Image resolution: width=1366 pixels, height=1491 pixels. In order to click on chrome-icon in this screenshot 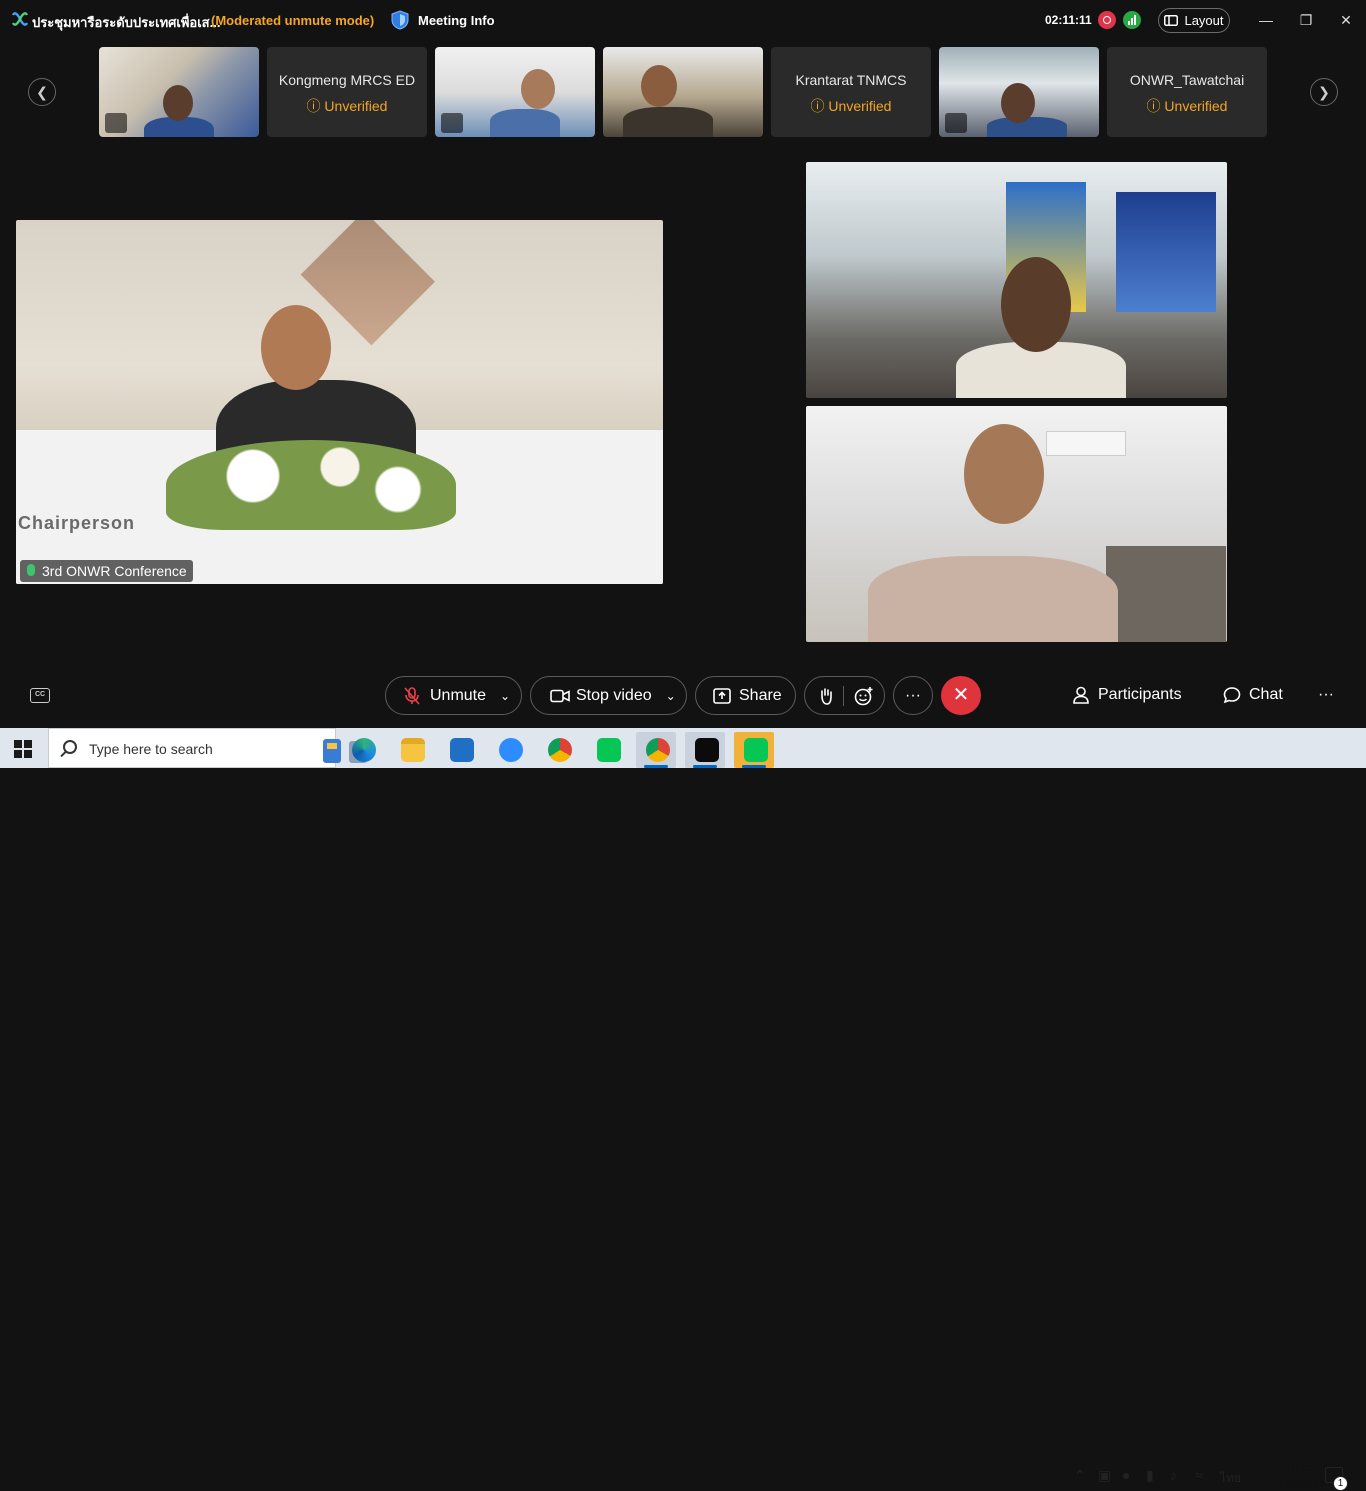, I will do `click(658, 750)`.